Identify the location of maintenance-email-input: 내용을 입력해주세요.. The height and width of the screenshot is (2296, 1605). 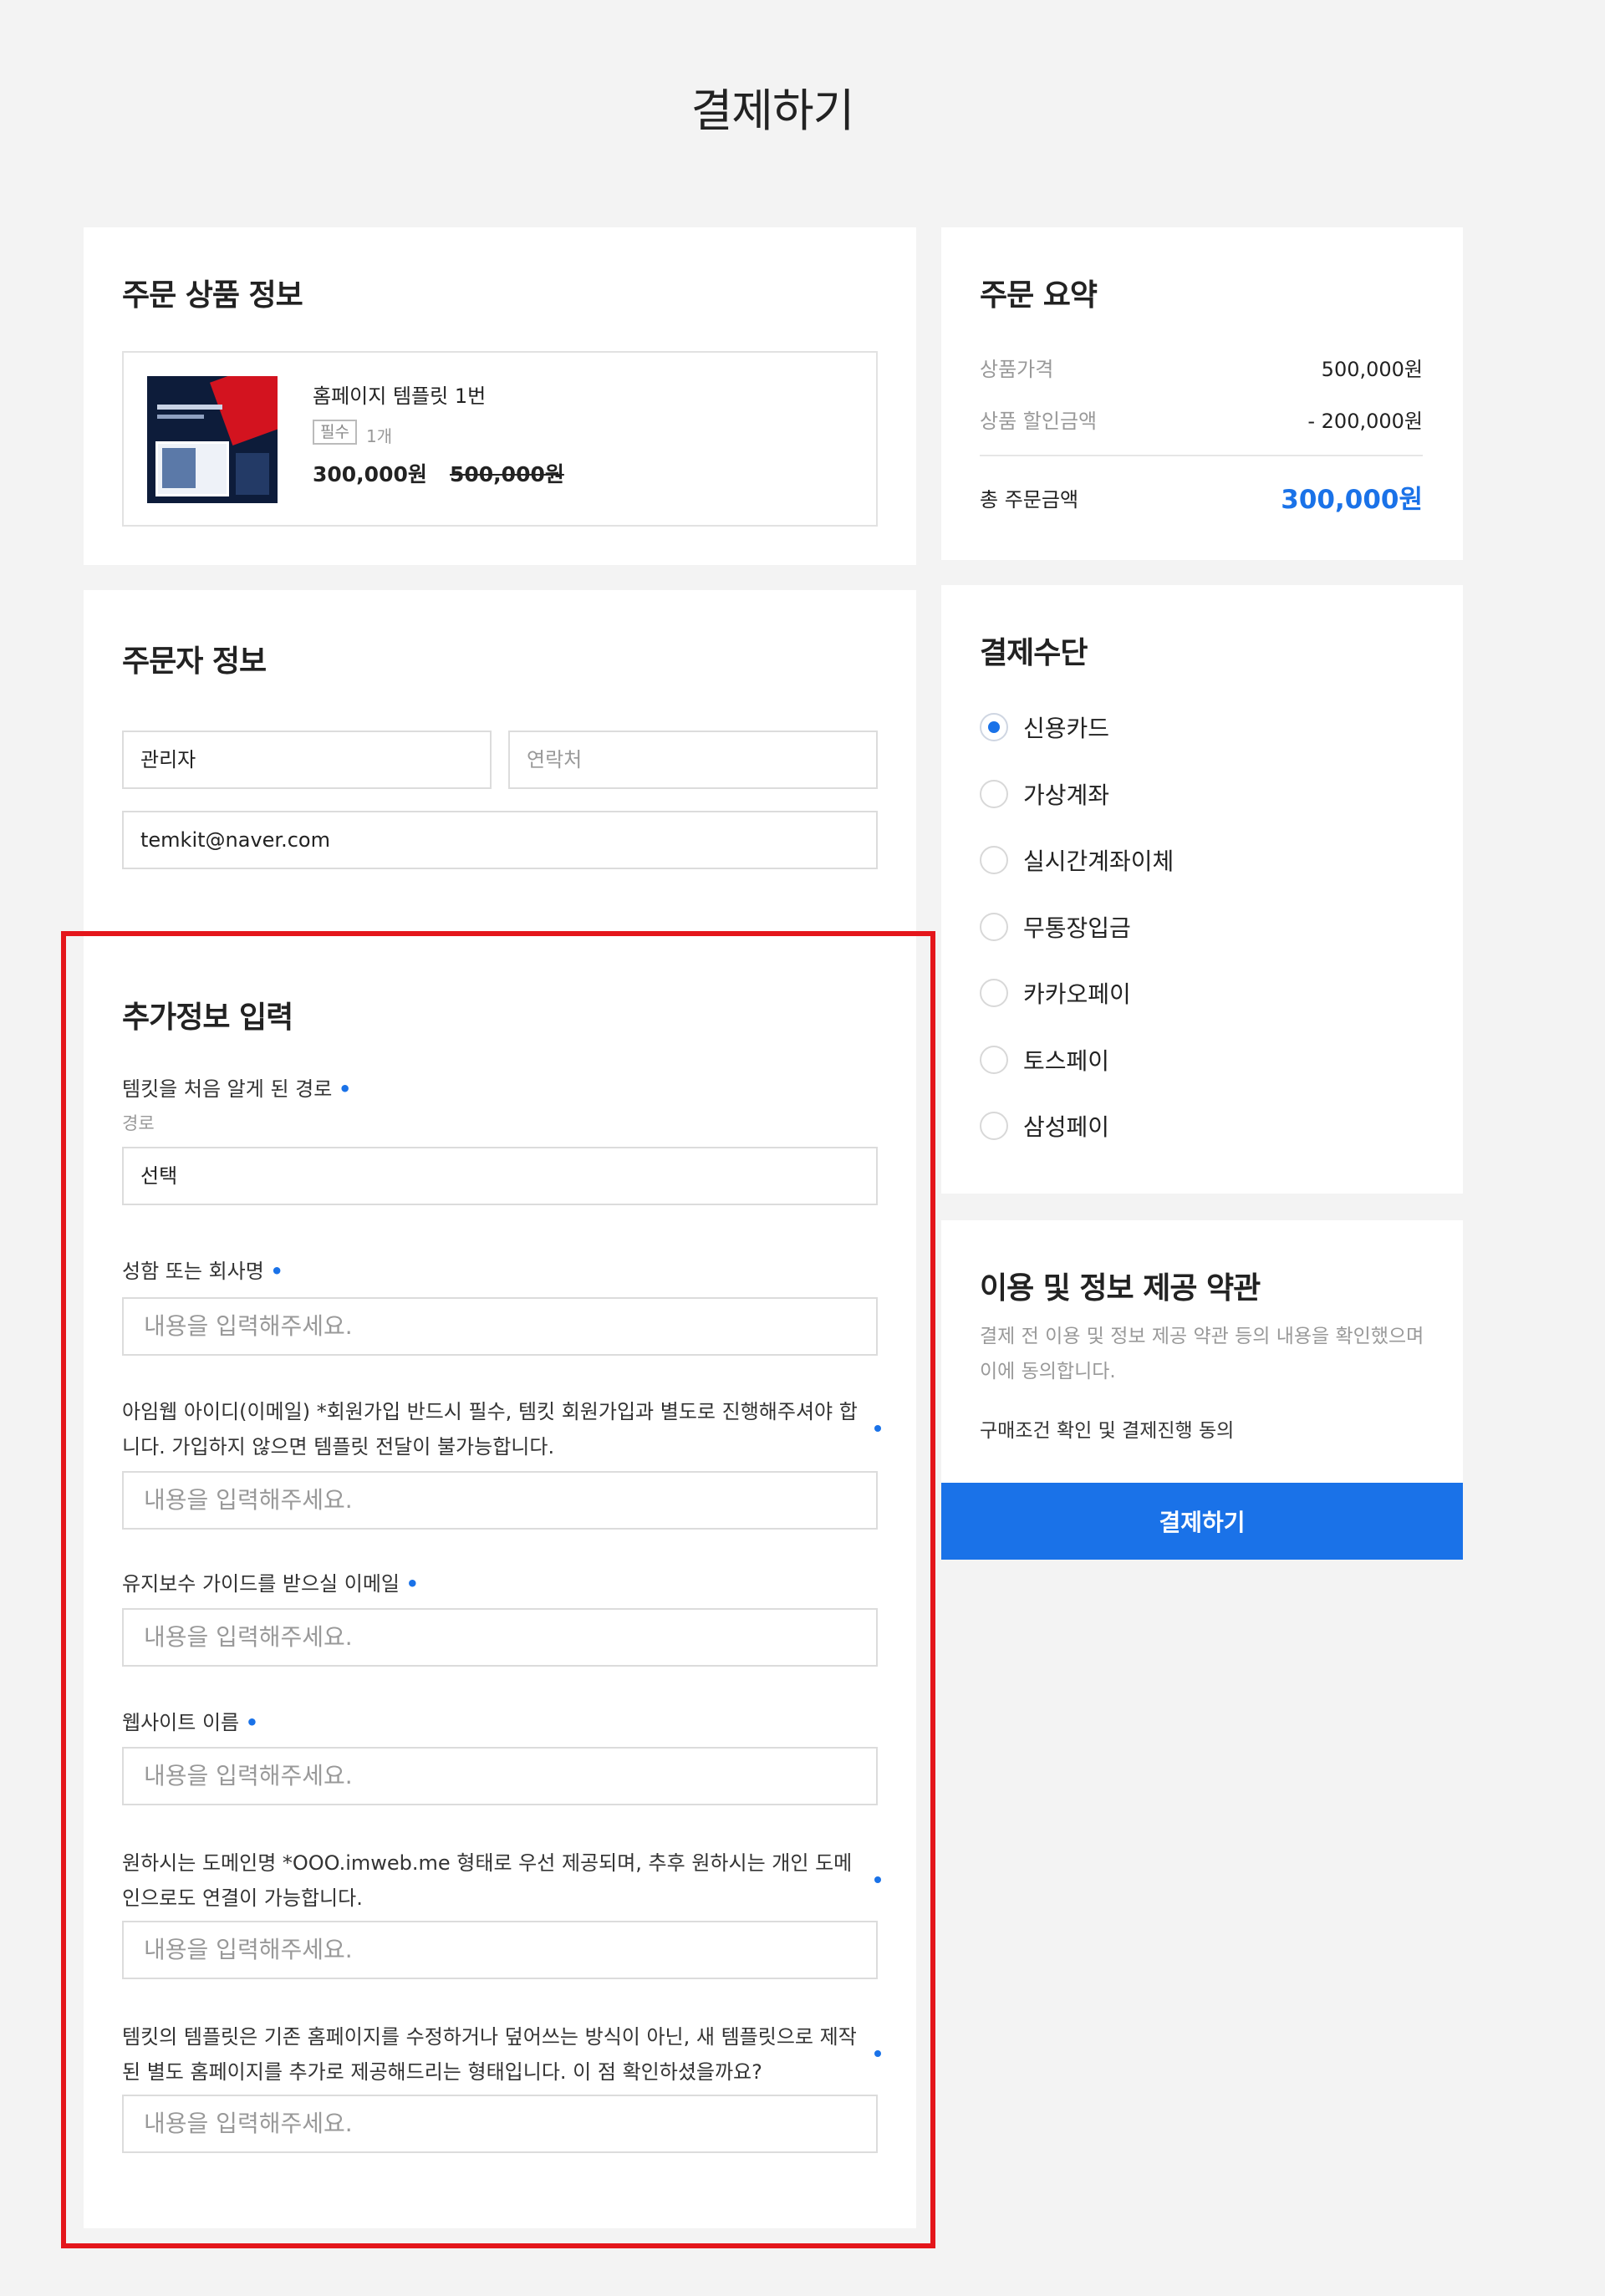
(500, 1637).